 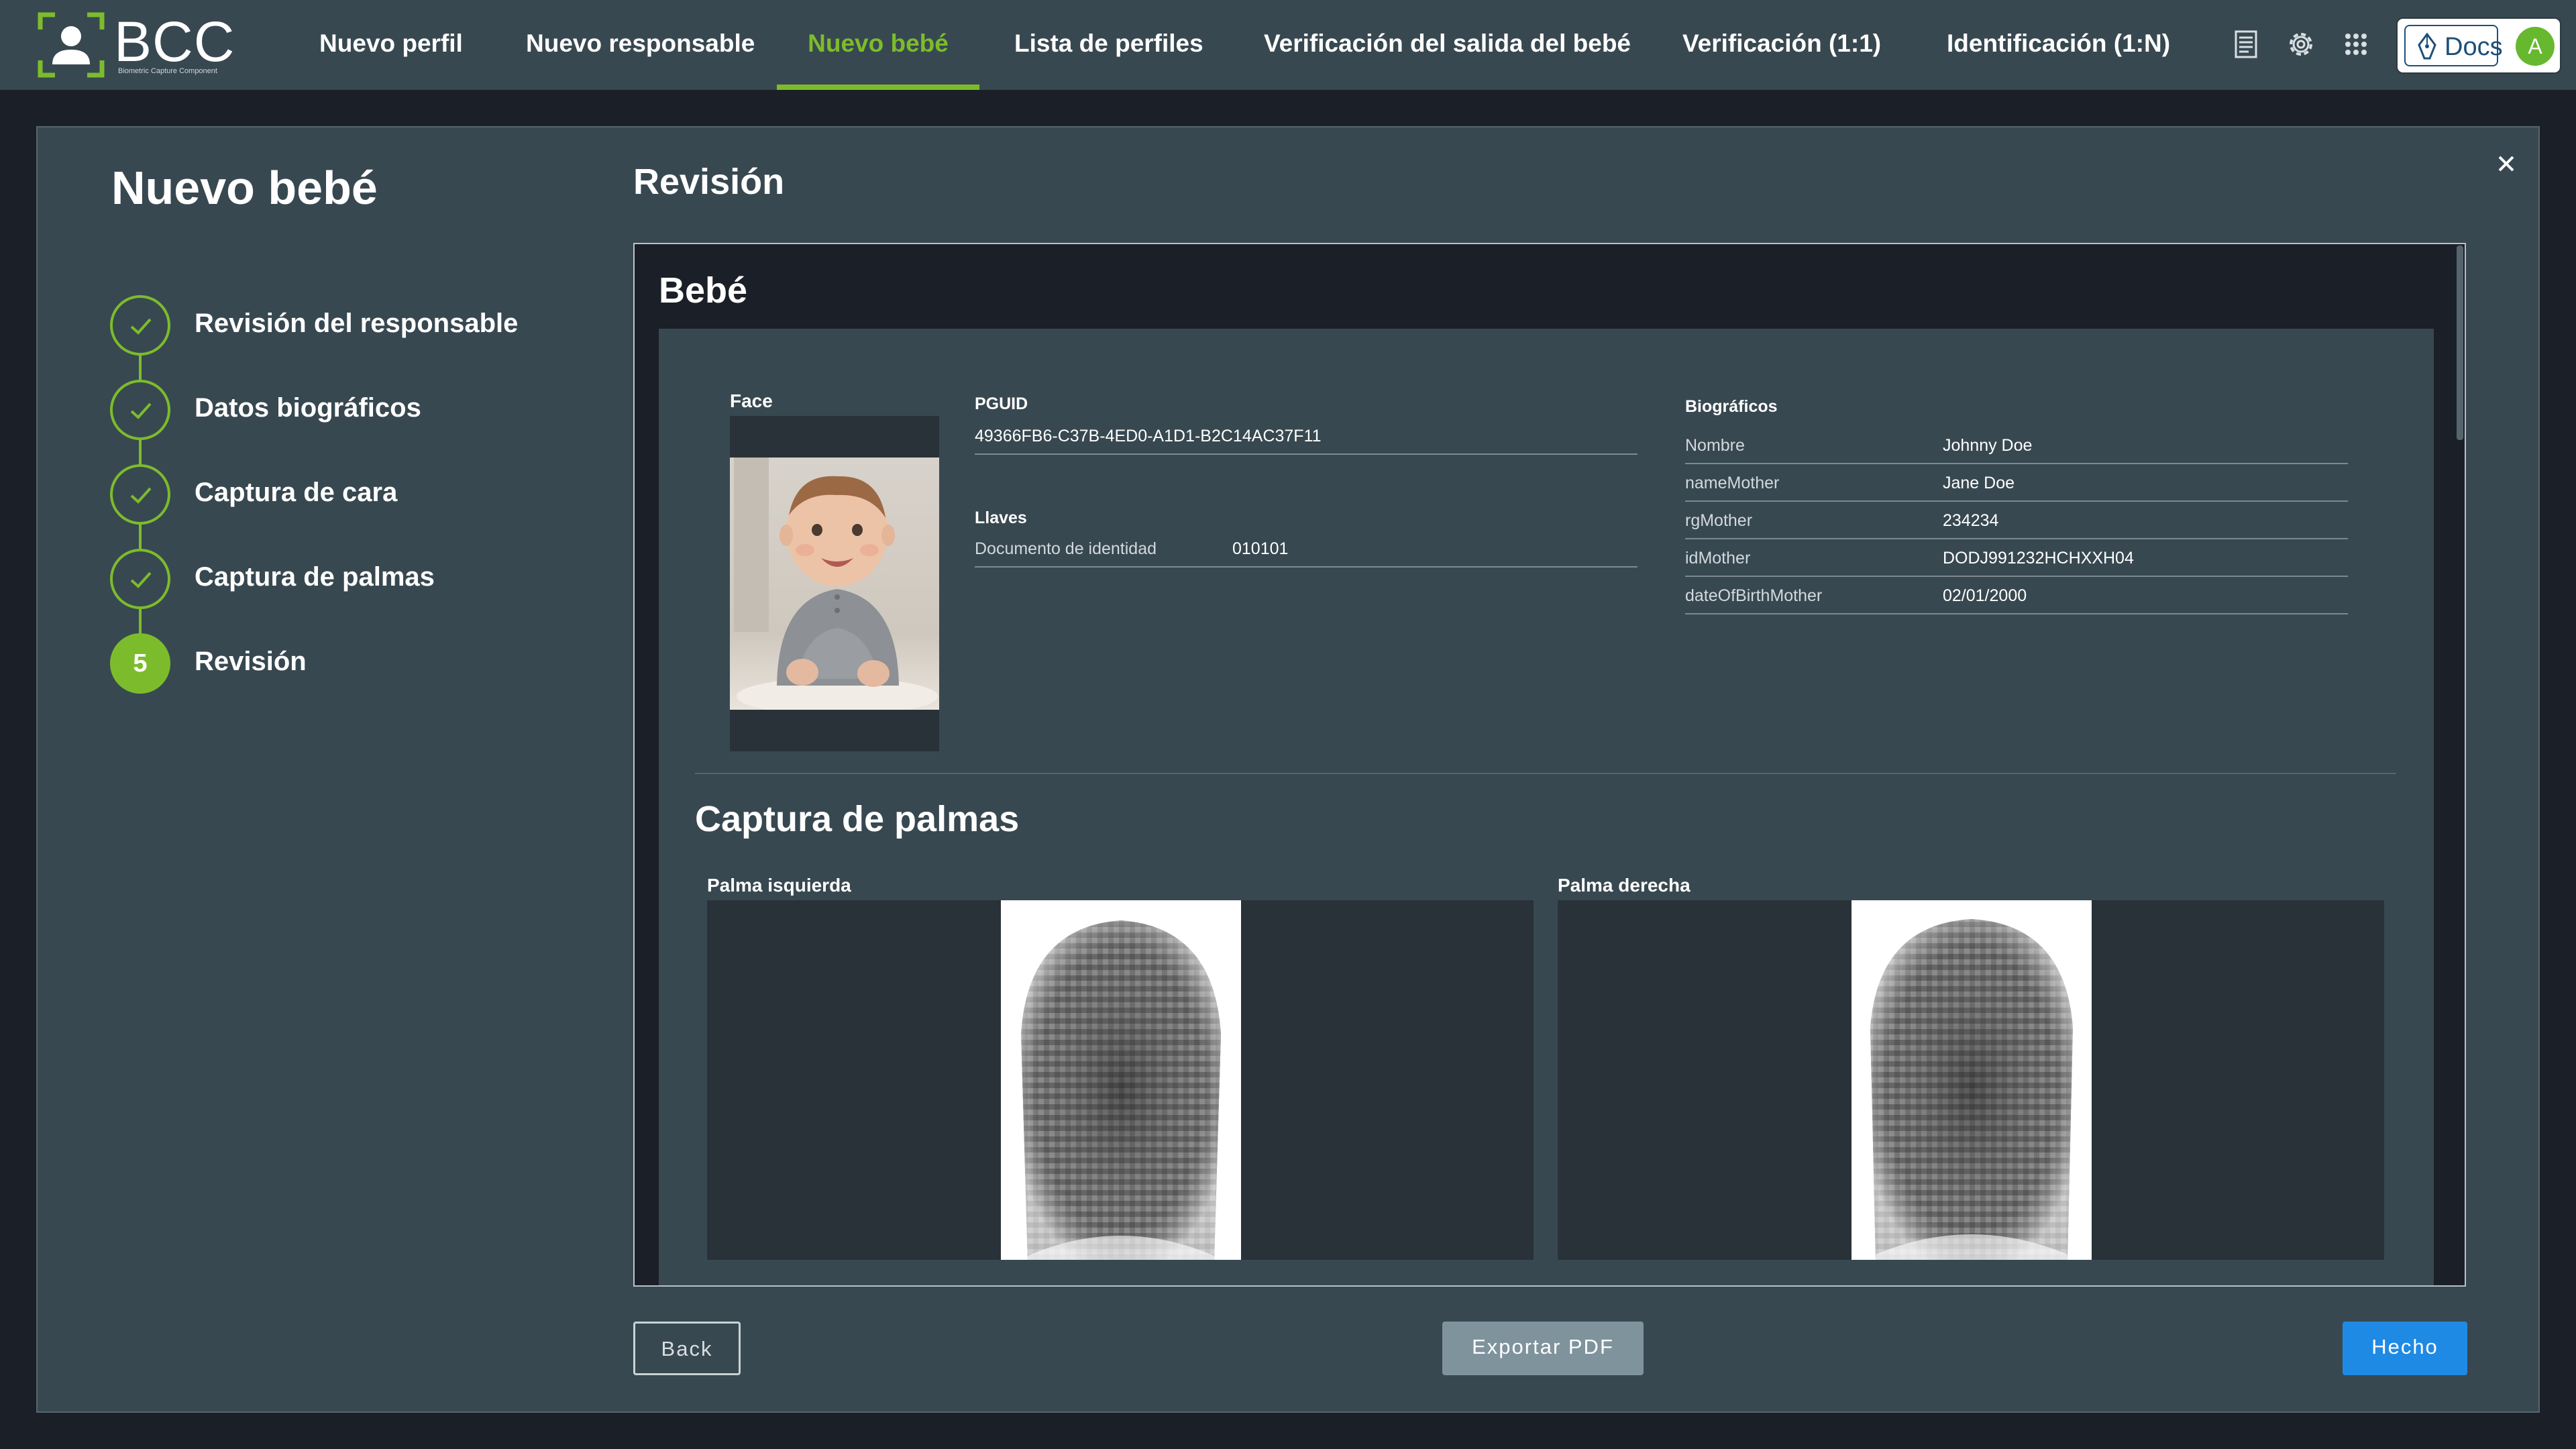 What do you see at coordinates (1731, 406) in the screenshot?
I see `biographic-label: Biográficos` at bounding box center [1731, 406].